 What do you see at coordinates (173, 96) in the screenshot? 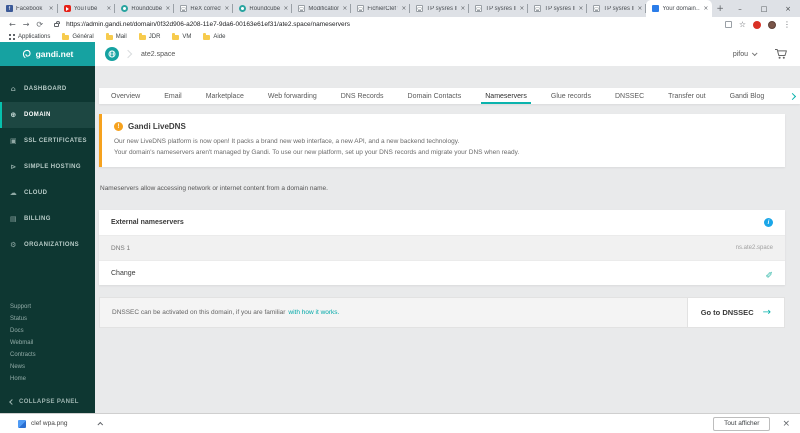
I see `tab-email: Email` at bounding box center [173, 96].